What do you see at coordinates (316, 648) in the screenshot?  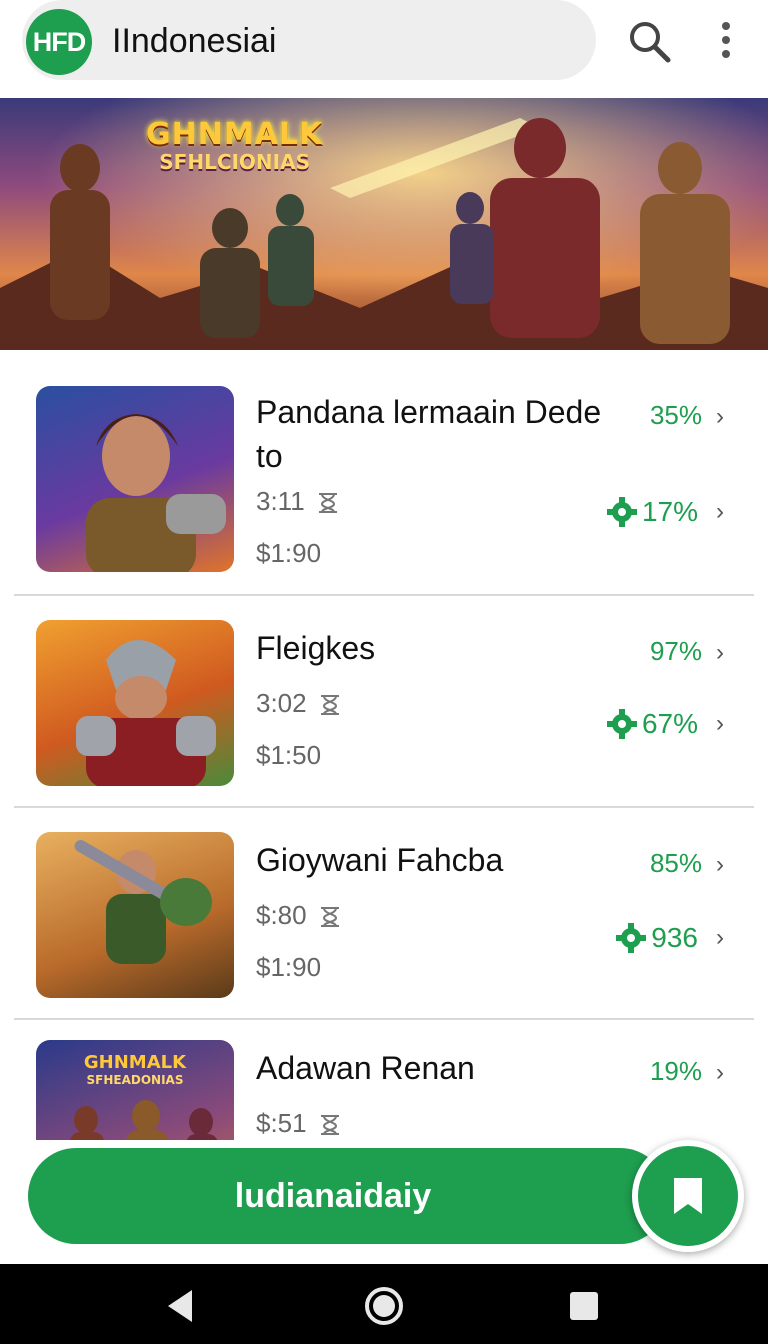 I see `game-title: Fleigkes` at bounding box center [316, 648].